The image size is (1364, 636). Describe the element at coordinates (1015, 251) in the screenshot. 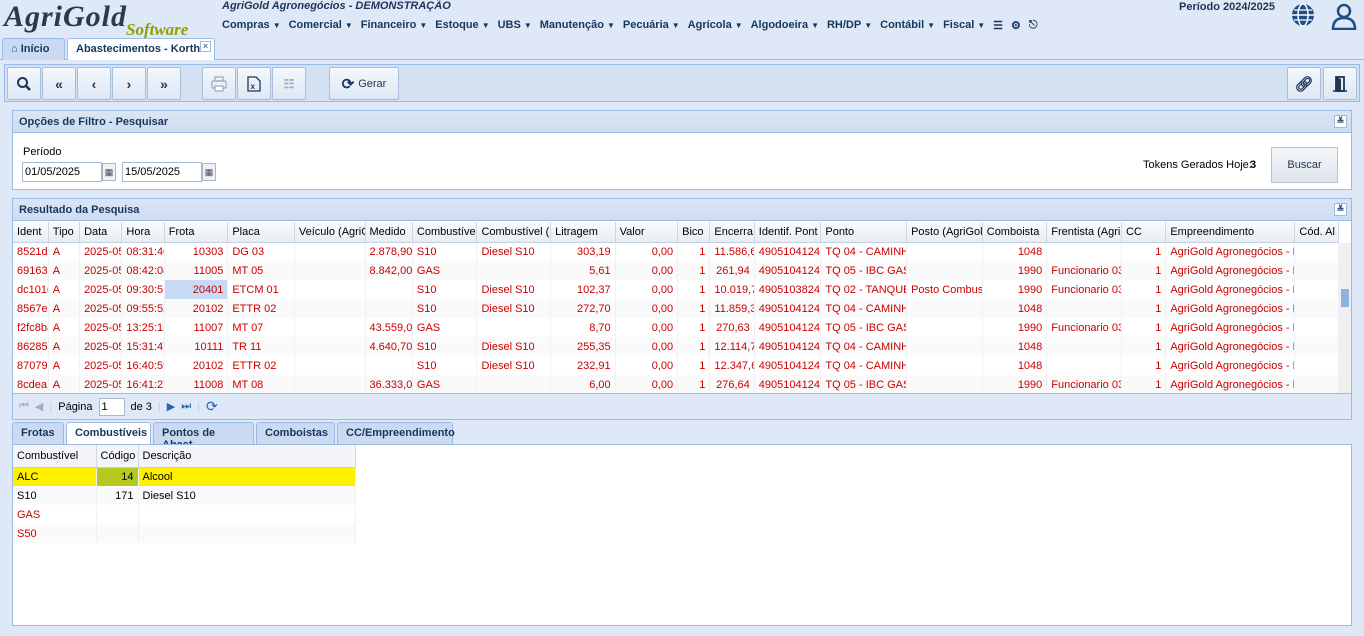

I see `table-cell: 1048` at that location.